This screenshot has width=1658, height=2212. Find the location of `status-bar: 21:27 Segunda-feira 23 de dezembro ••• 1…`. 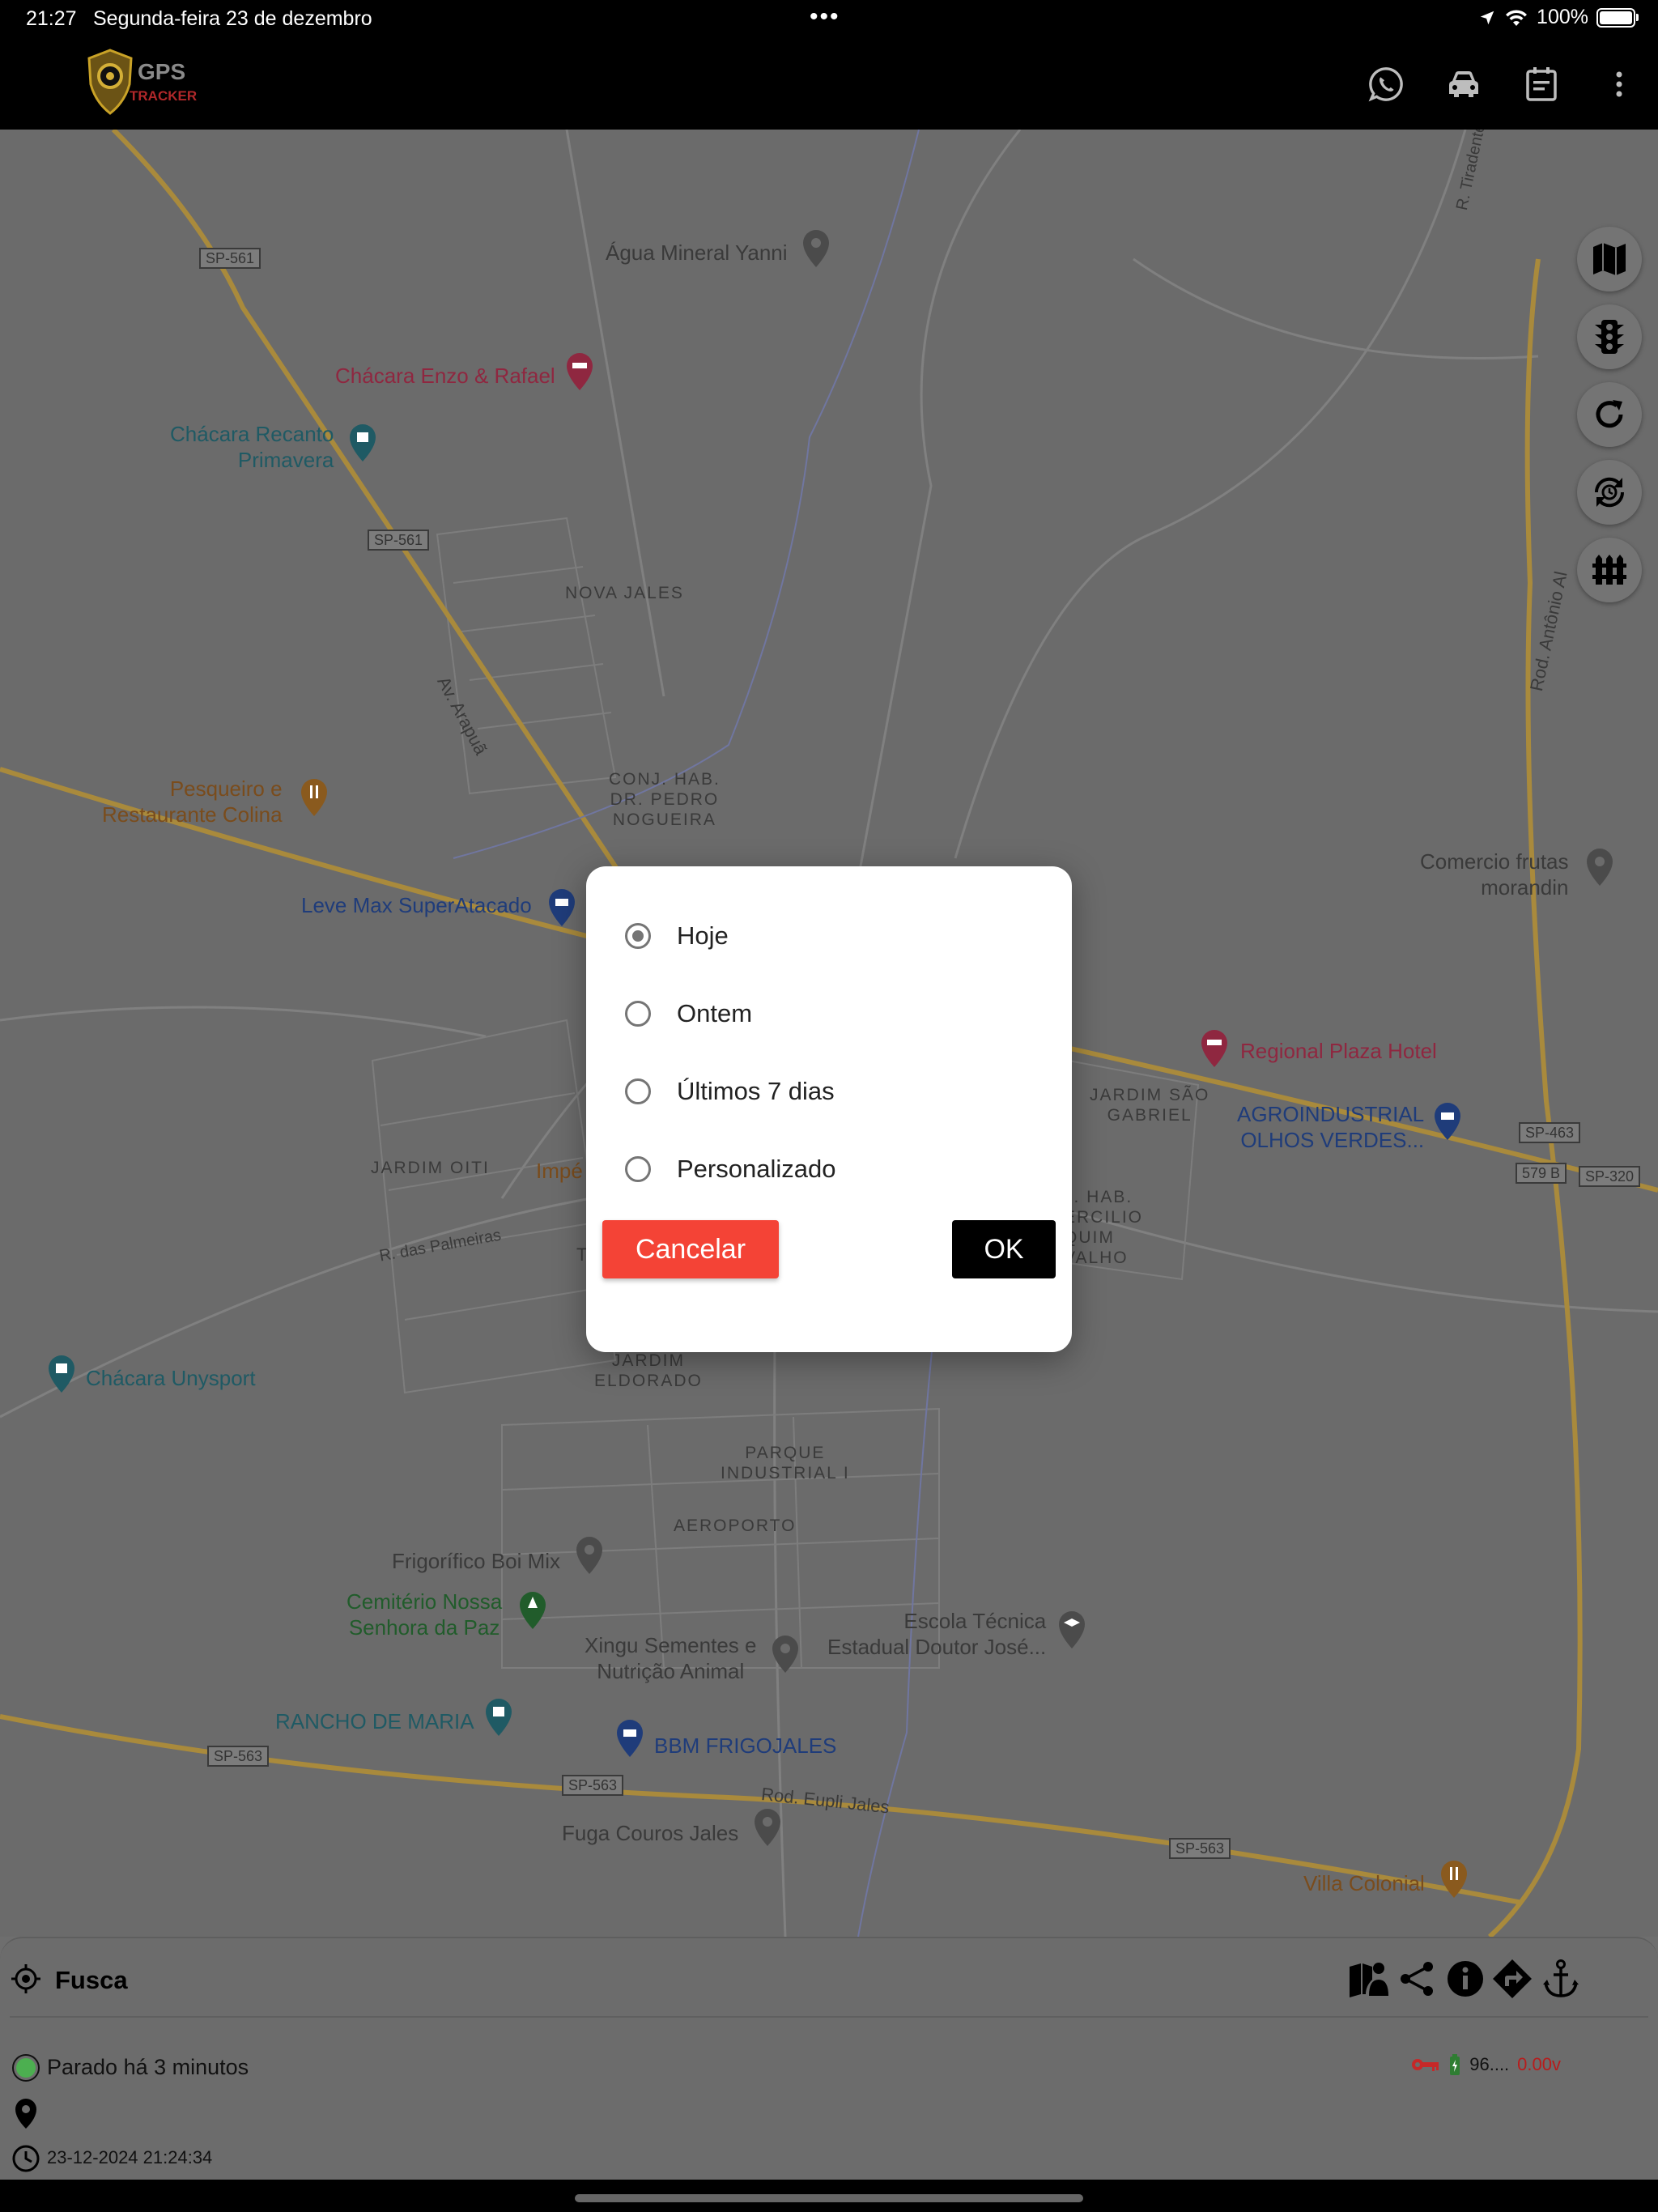

status-bar: 21:27 Segunda-feira 23 de dezembro ••• 1… is located at coordinates (829, 19).